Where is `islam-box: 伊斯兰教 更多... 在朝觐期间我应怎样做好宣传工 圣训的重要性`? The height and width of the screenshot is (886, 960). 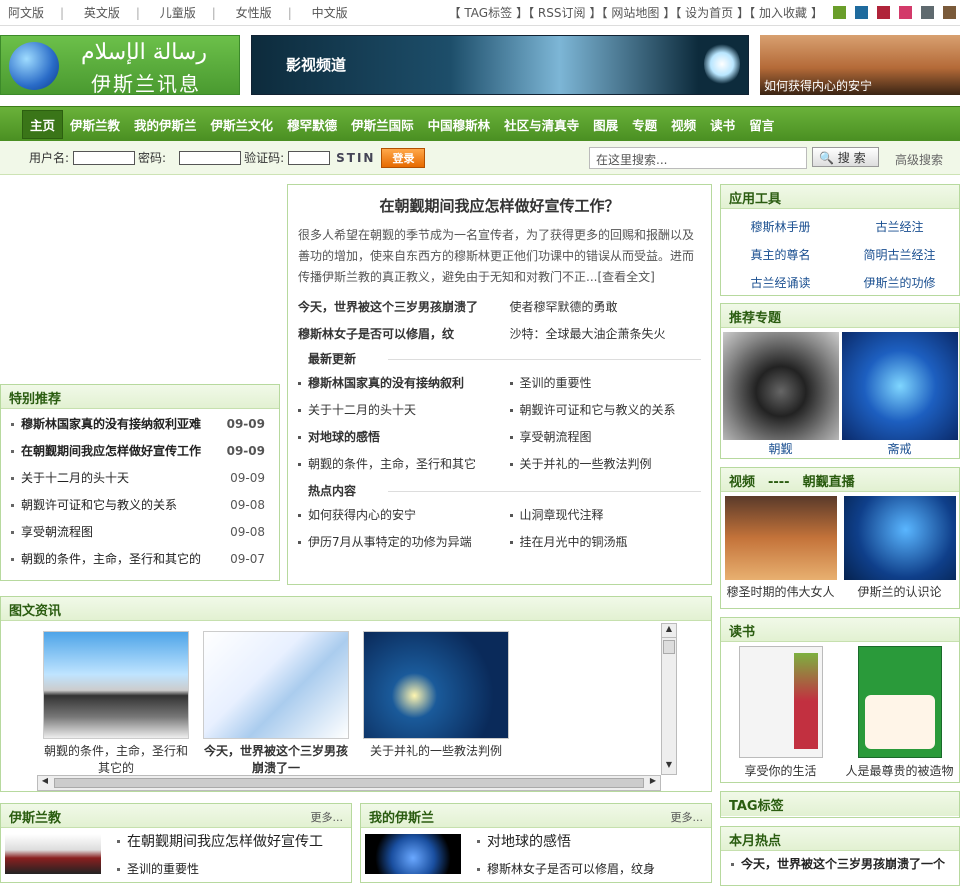
islam-box: 伊斯兰教 更多... 在朝觐期间我应怎样做好宣传工 圣训的重要性 is located at coordinates (176, 843).